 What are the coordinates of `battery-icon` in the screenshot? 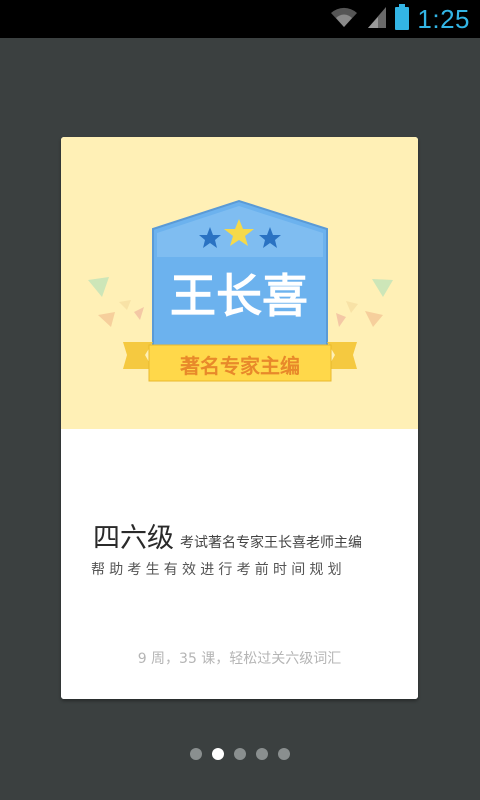 It's located at (402, 19).